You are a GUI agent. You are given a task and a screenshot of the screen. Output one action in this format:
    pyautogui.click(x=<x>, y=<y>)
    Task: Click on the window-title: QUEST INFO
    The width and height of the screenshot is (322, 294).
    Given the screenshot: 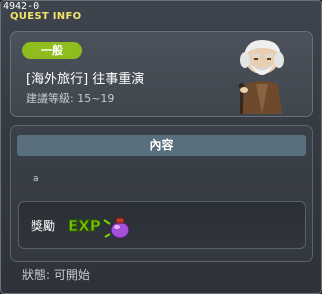 What is the action you would take?
    pyautogui.click(x=46, y=16)
    